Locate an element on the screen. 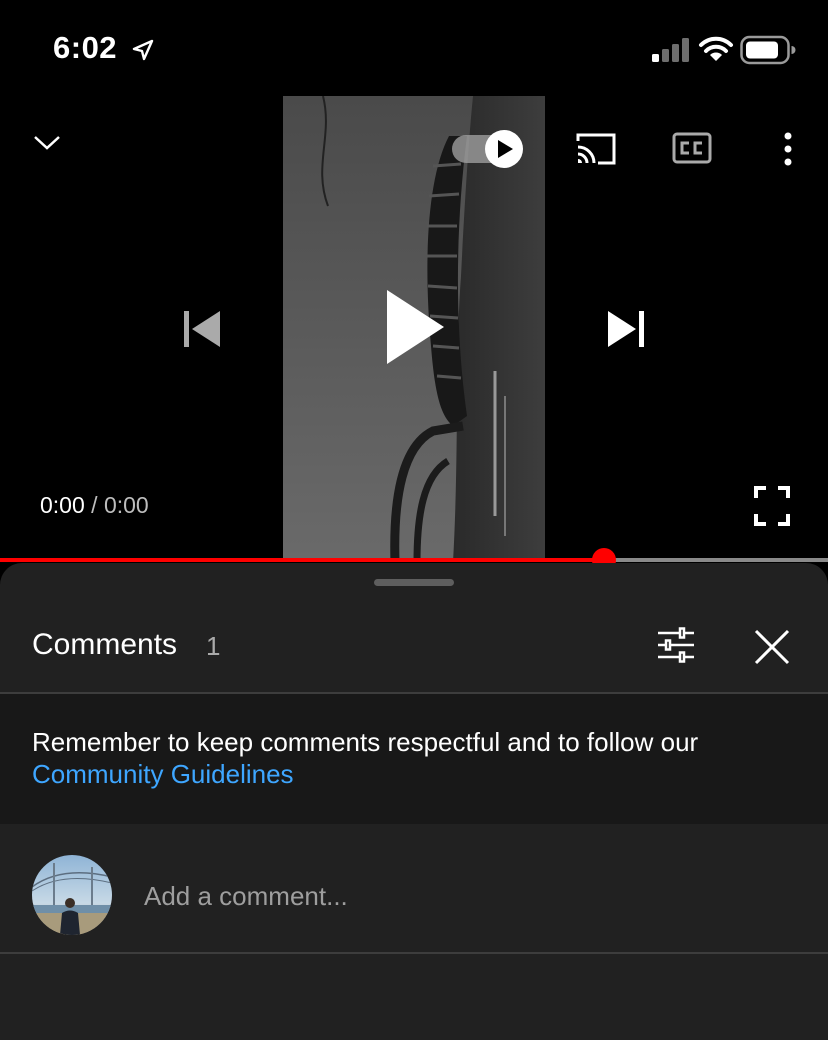 The height and width of the screenshot is (1040, 828). autoplay-toggle-icon is located at coordinates (488, 149).